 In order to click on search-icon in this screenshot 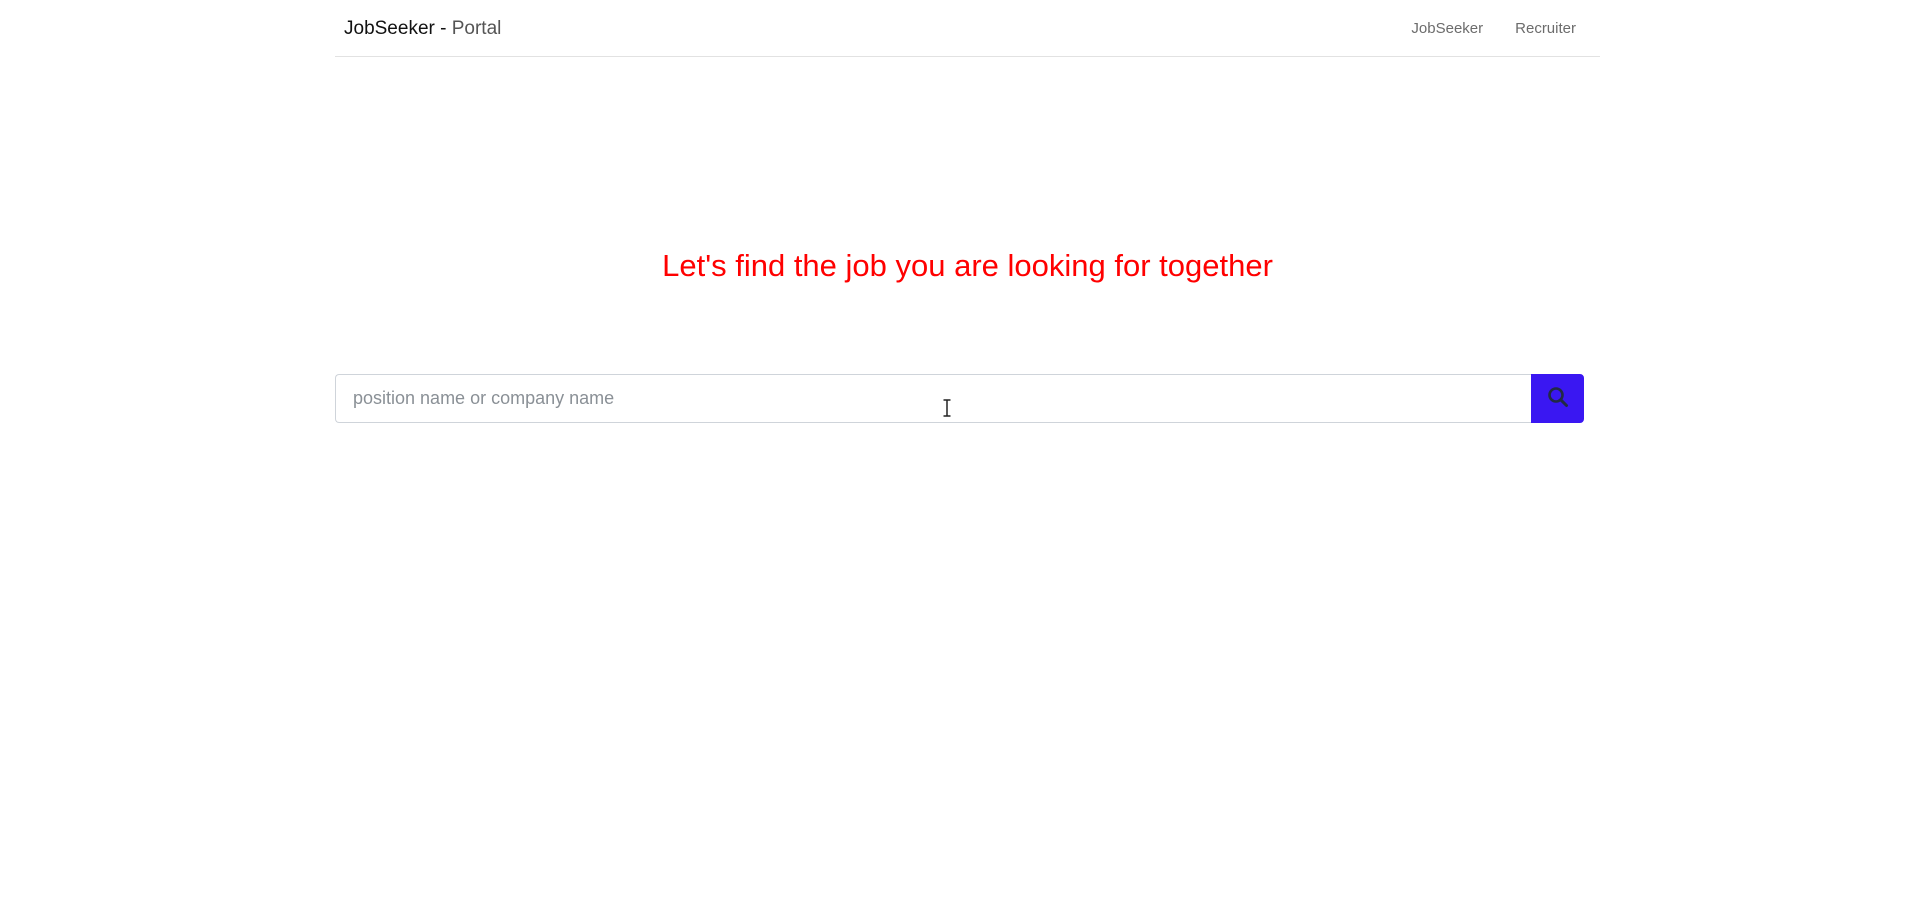, I will do `click(1558, 398)`.